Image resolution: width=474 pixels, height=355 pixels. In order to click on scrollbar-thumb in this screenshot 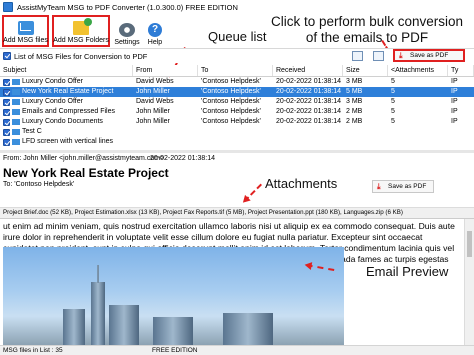, I will do `click(469, 244)`.